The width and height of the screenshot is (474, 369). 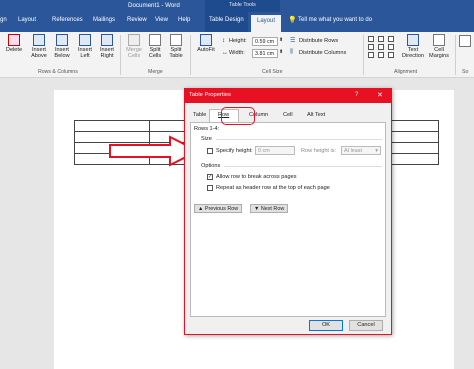 I want to click on arrow-down-icon: ▼, so click(x=257, y=209).